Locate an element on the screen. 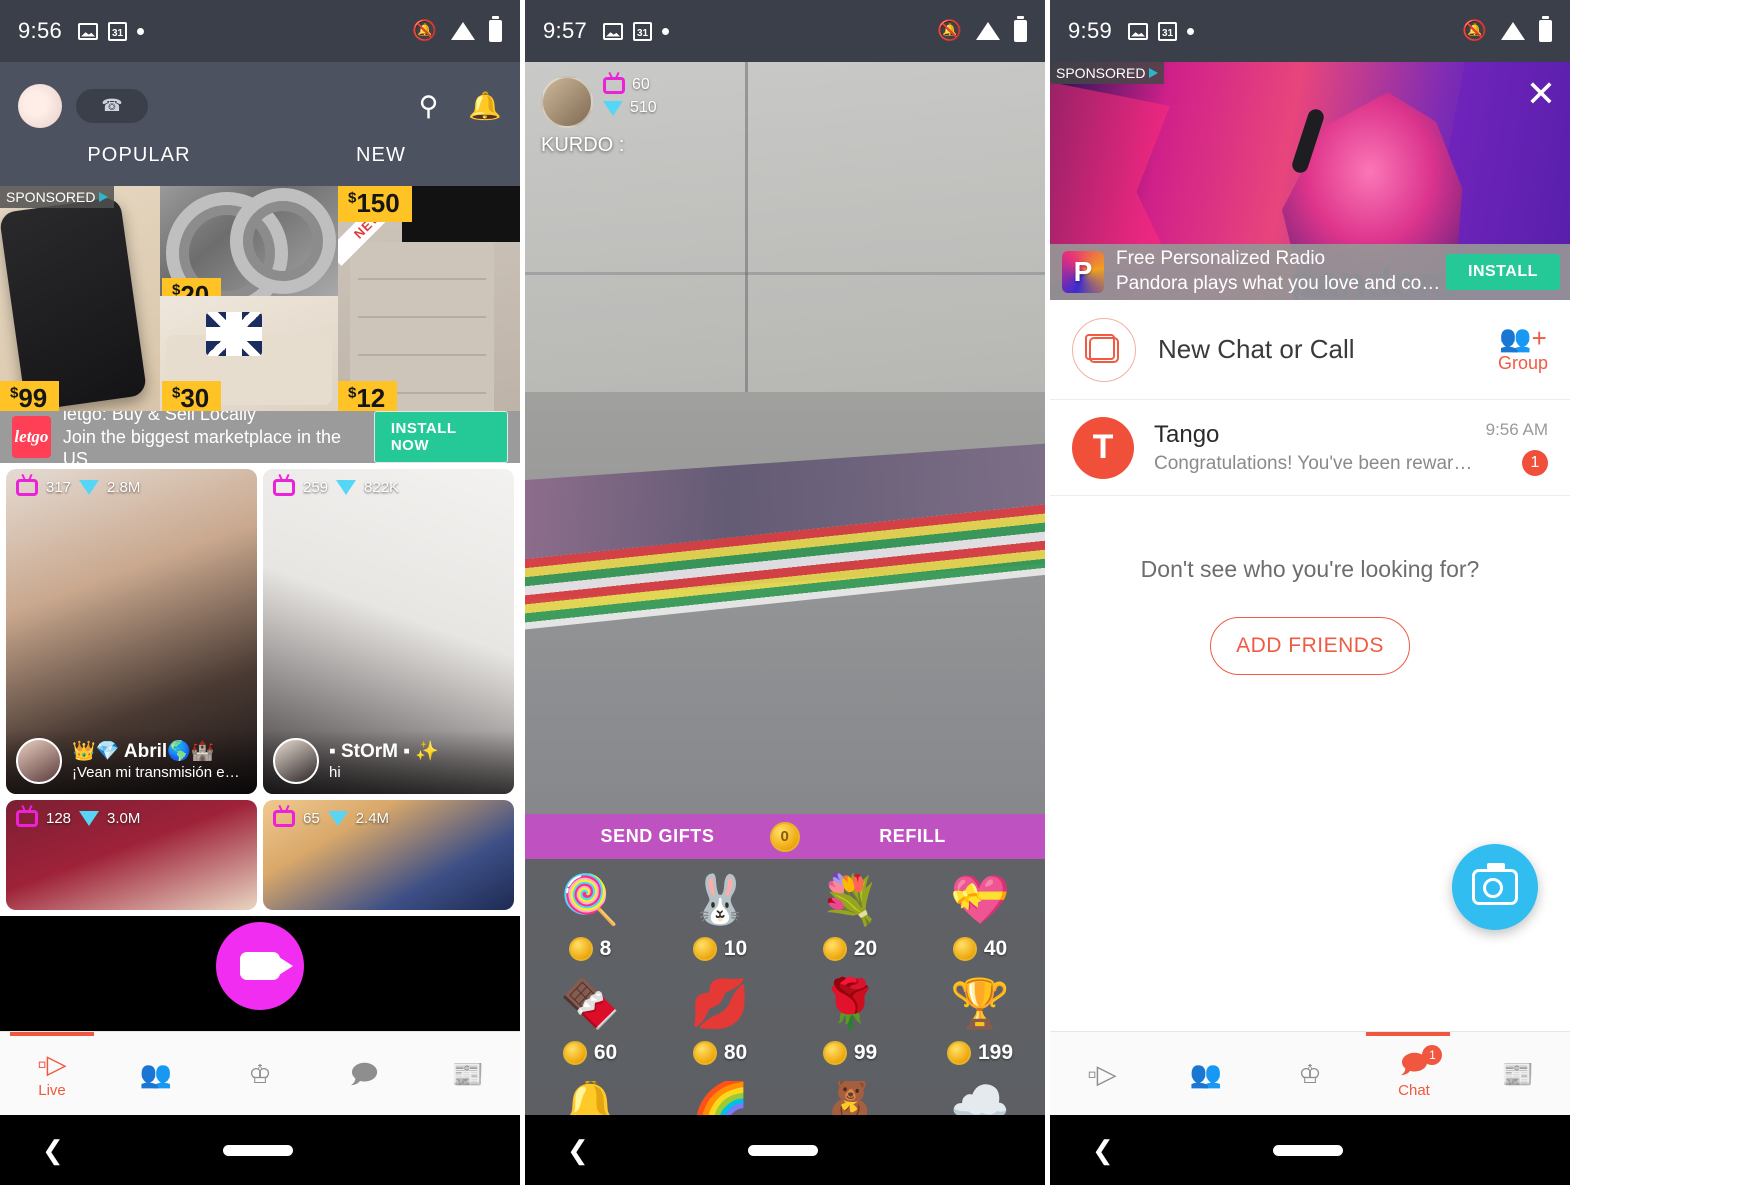 Image resolution: width=1745 pixels, height=1185 pixels. card-stats: 259 822K is located at coordinates (336, 487).